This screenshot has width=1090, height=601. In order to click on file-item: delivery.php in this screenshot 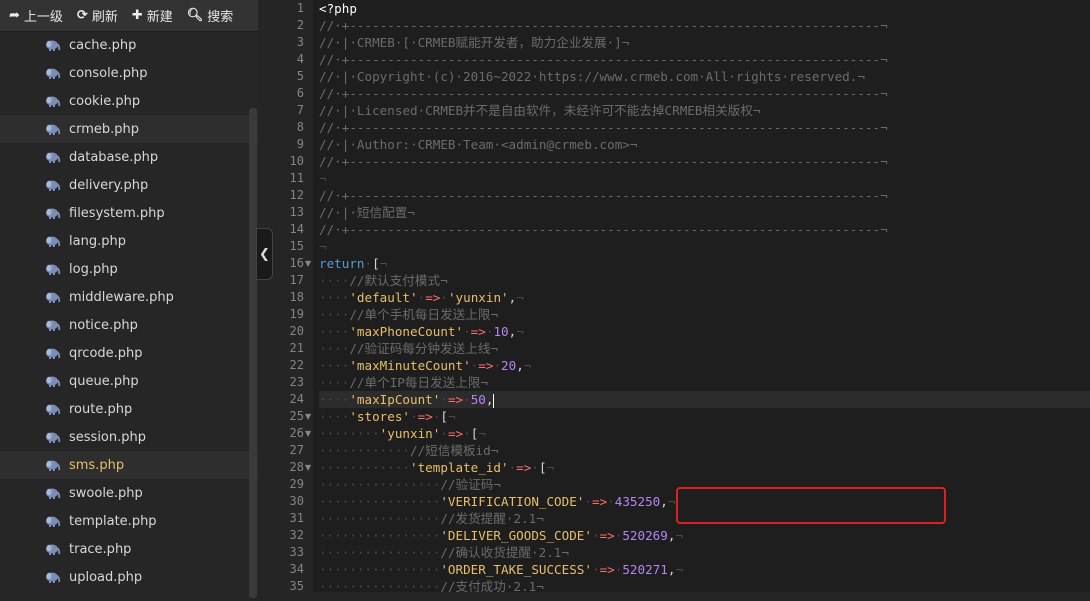, I will do `click(129, 185)`.